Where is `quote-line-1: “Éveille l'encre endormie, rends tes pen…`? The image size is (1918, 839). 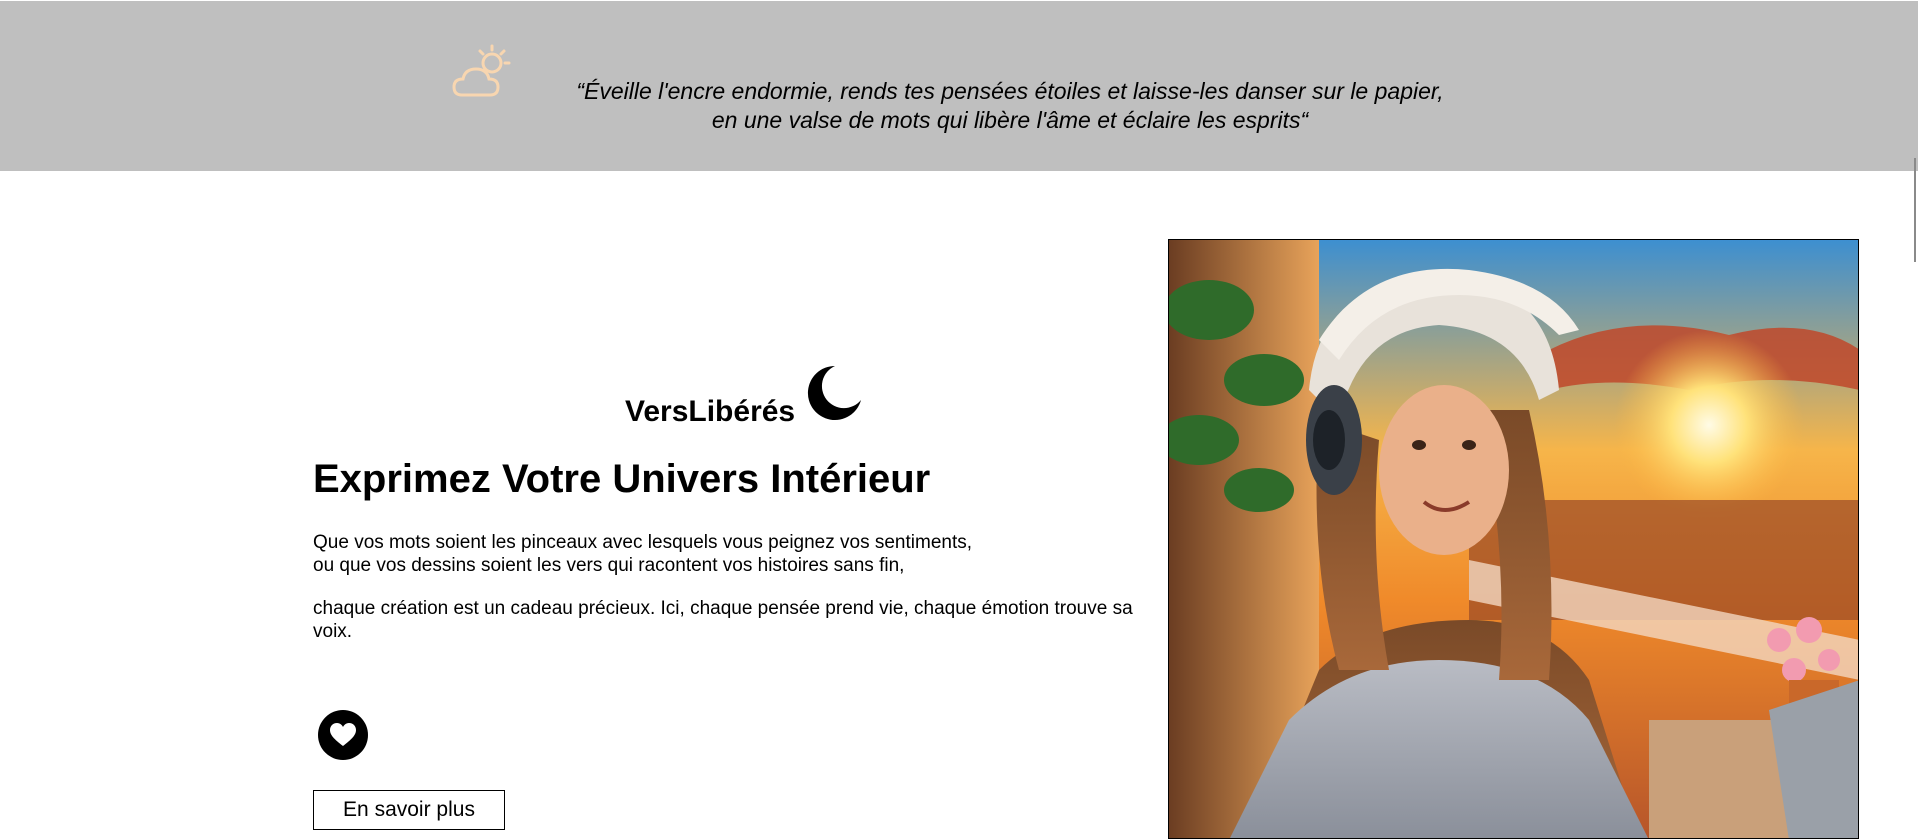 quote-line-1: “Éveille l'encre endormie, rends tes pen… is located at coordinates (1010, 91).